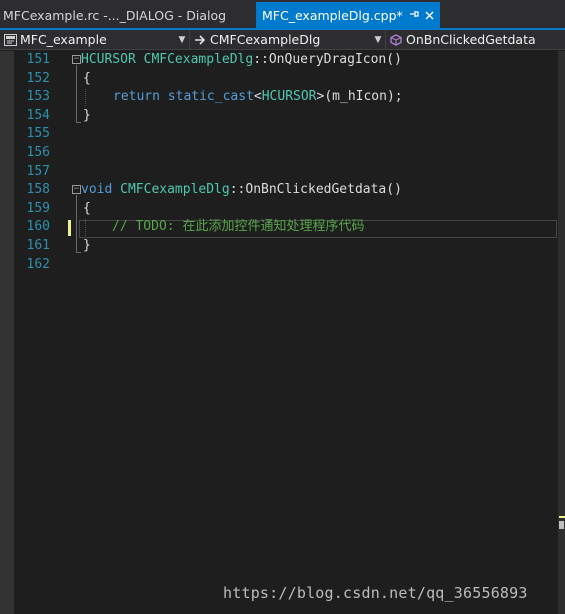 Image resolution: width=565 pixels, height=614 pixels. Describe the element at coordinates (414, 15) in the screenshot. I see `pin-icon` at that location.